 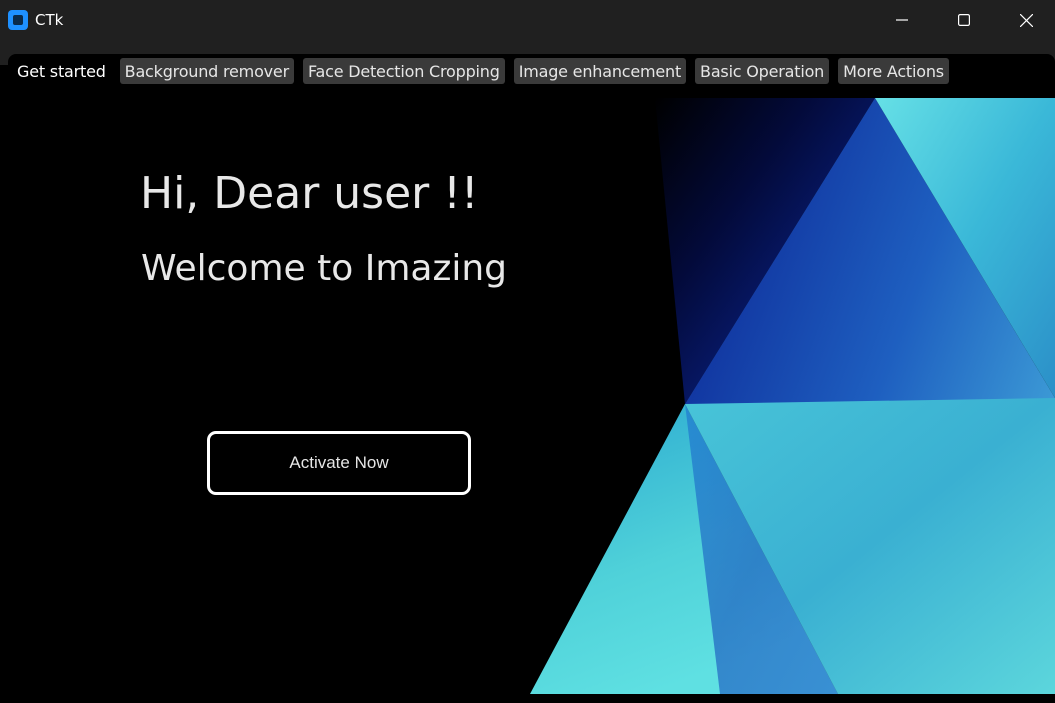 I want to click on title-bar: CTk, so click(x=527, y=20).